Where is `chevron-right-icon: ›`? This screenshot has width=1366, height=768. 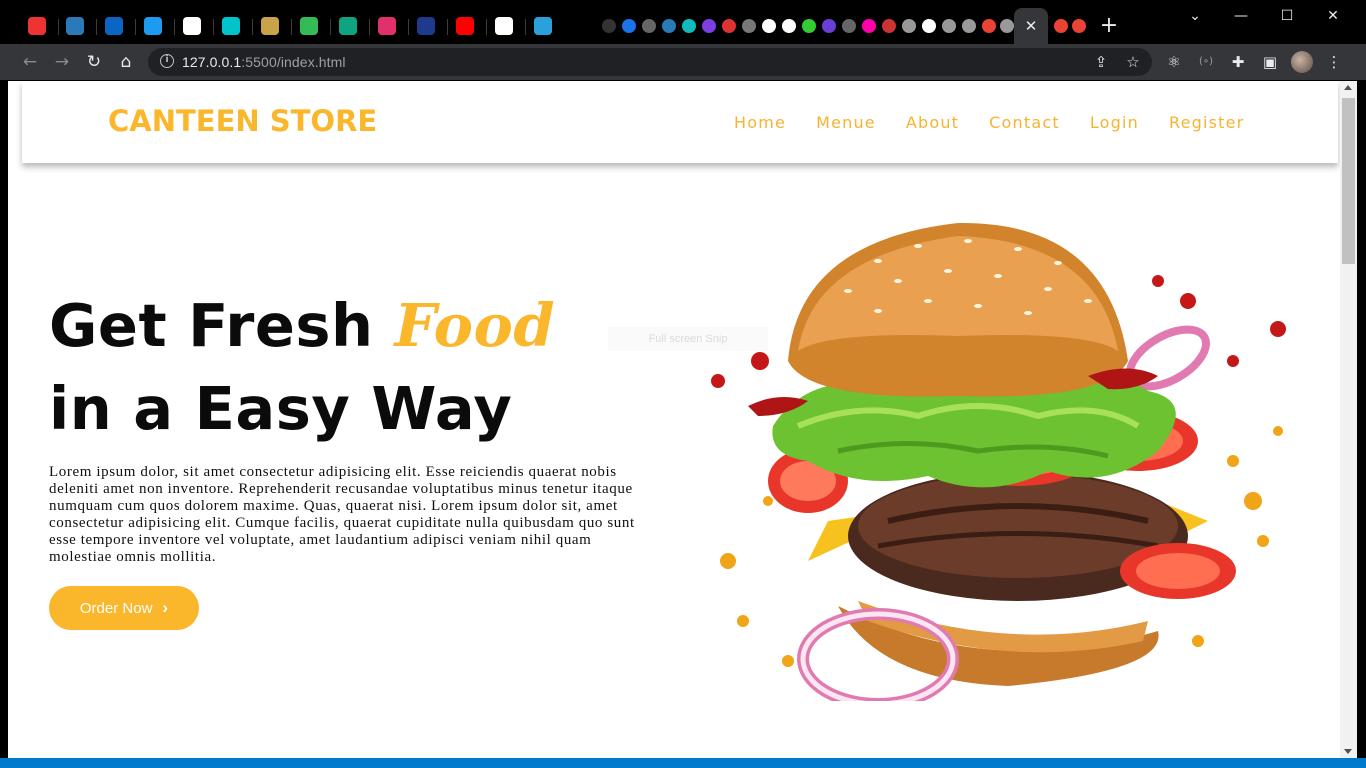
chevron-right-icon: › is located at coordinates (165, 607).